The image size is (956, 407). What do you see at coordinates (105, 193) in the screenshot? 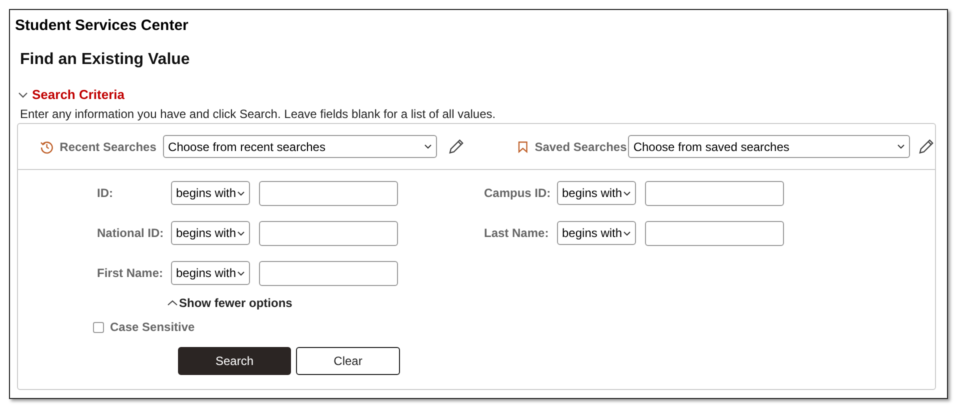
I see `field-label: ID:` at bounding box center [105, 193].